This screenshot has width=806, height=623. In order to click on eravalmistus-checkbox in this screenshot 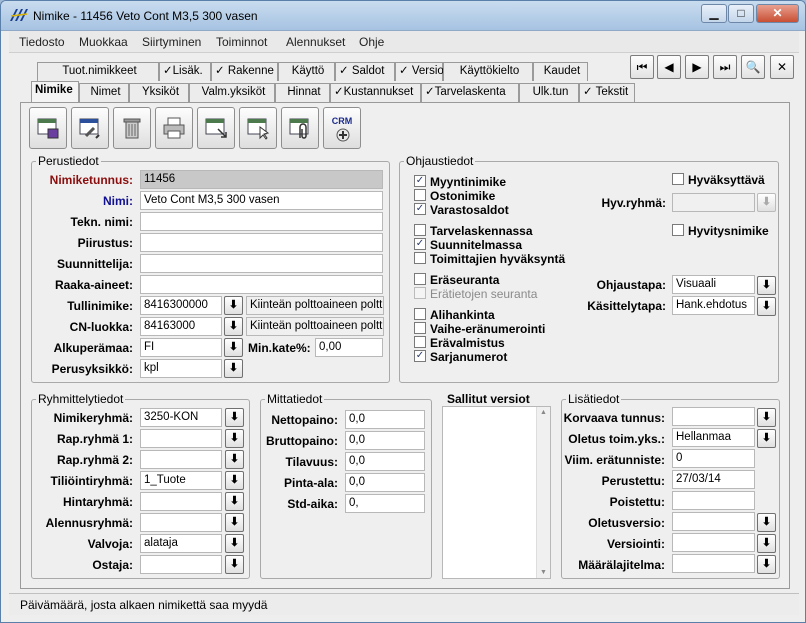, I will do `click(420, 342)`.